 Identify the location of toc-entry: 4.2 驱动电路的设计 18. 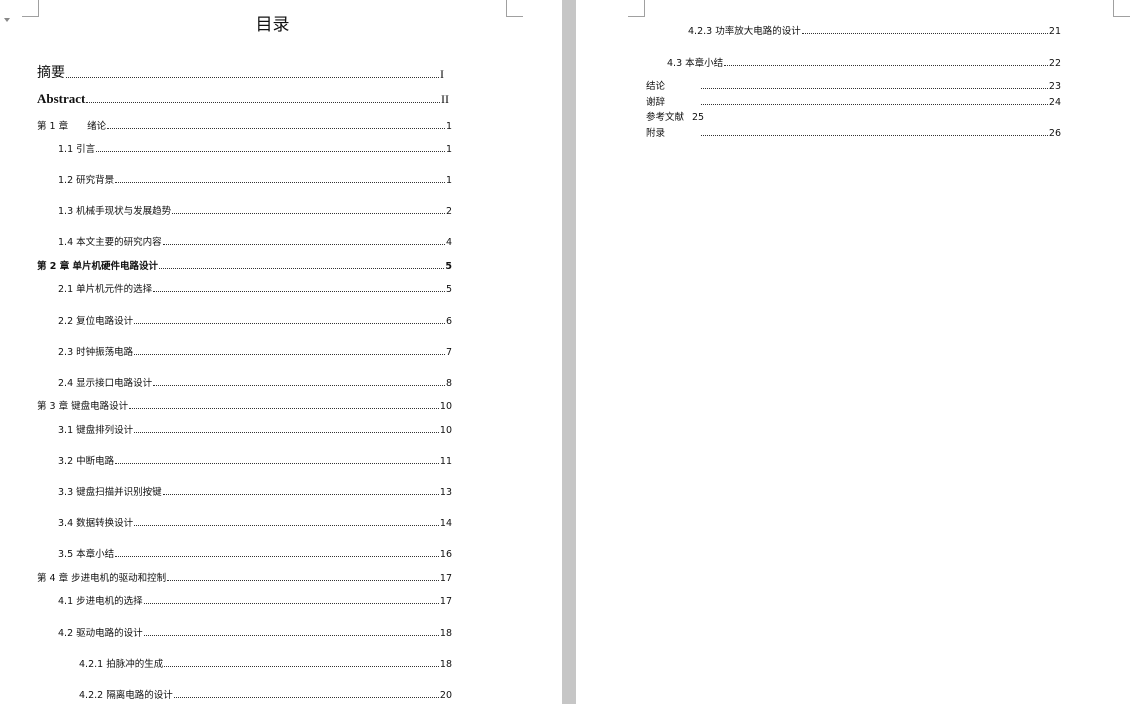
(255, 632).